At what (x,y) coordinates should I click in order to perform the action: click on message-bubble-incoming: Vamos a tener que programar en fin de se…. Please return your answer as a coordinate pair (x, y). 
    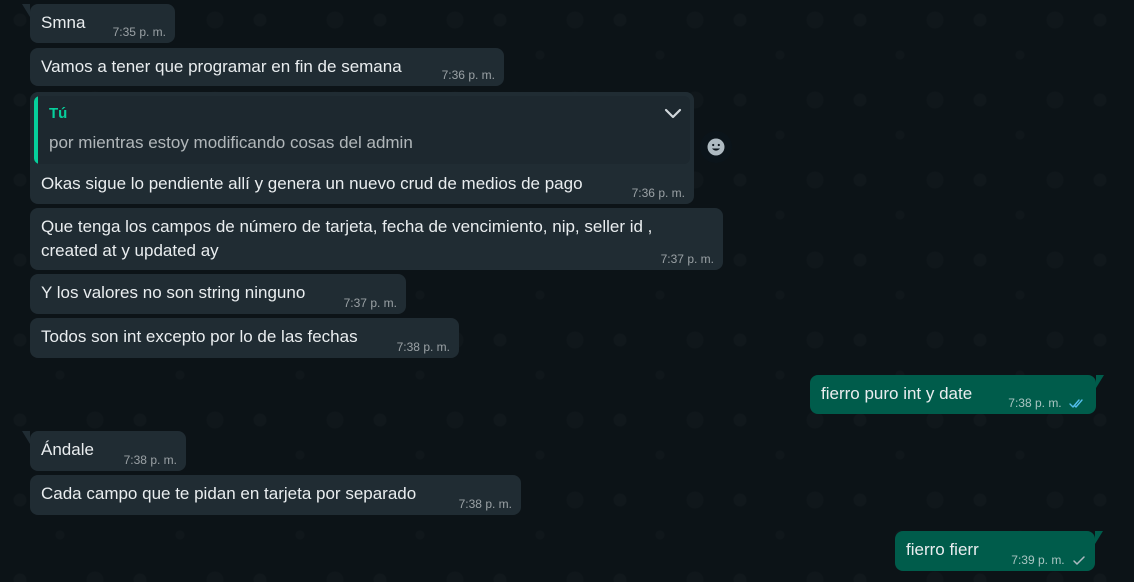
    Looking at the image, I should click on (267, 67).